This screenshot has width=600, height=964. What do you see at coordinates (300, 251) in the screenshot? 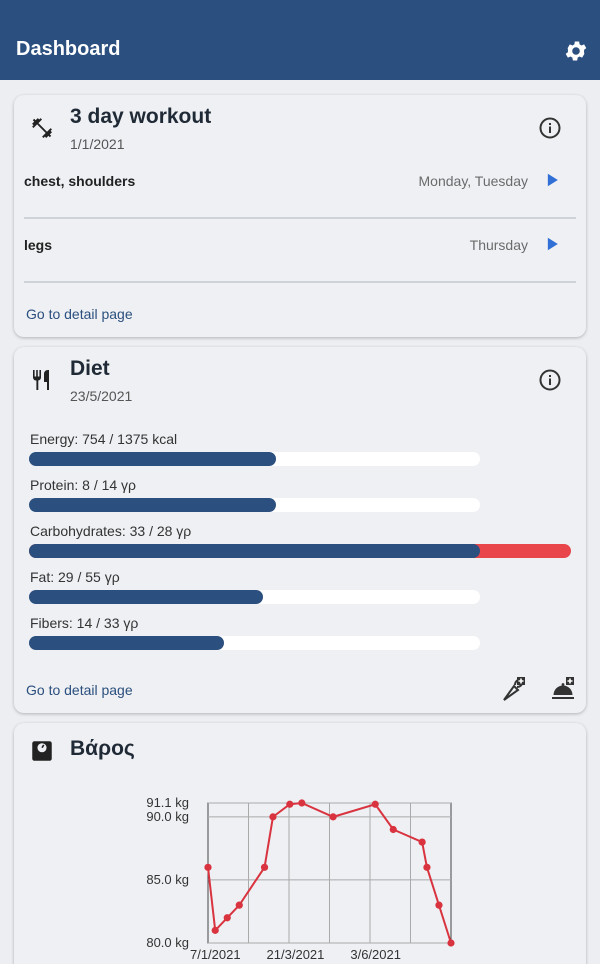
I see `exercise-row: legs Thursday` at bounding box center [300, 251].